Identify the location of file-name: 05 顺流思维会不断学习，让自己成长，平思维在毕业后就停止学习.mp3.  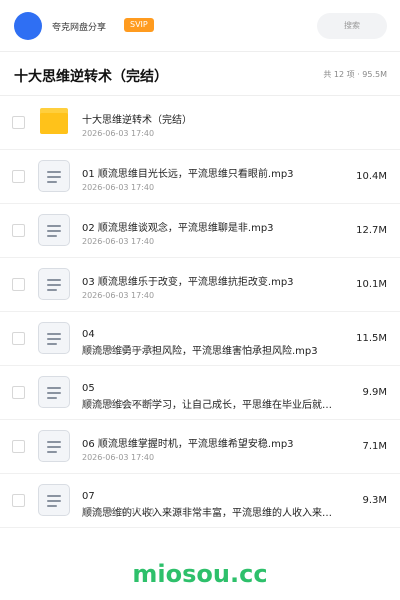
(212, 397).